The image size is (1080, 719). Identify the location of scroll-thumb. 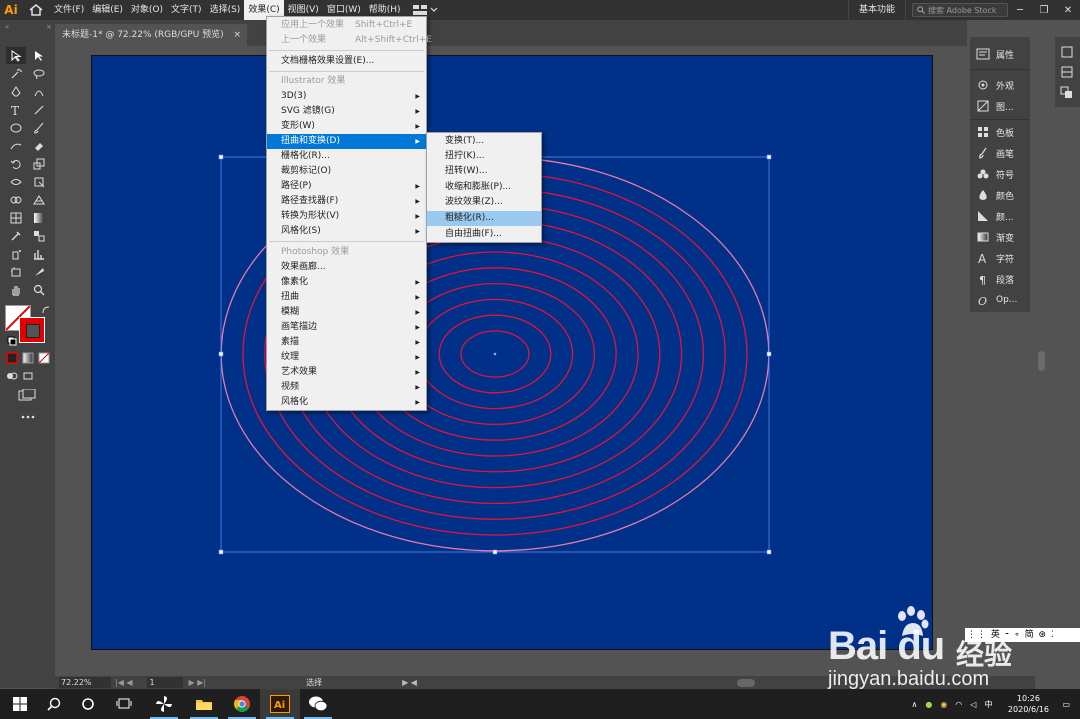
(1041, 361).